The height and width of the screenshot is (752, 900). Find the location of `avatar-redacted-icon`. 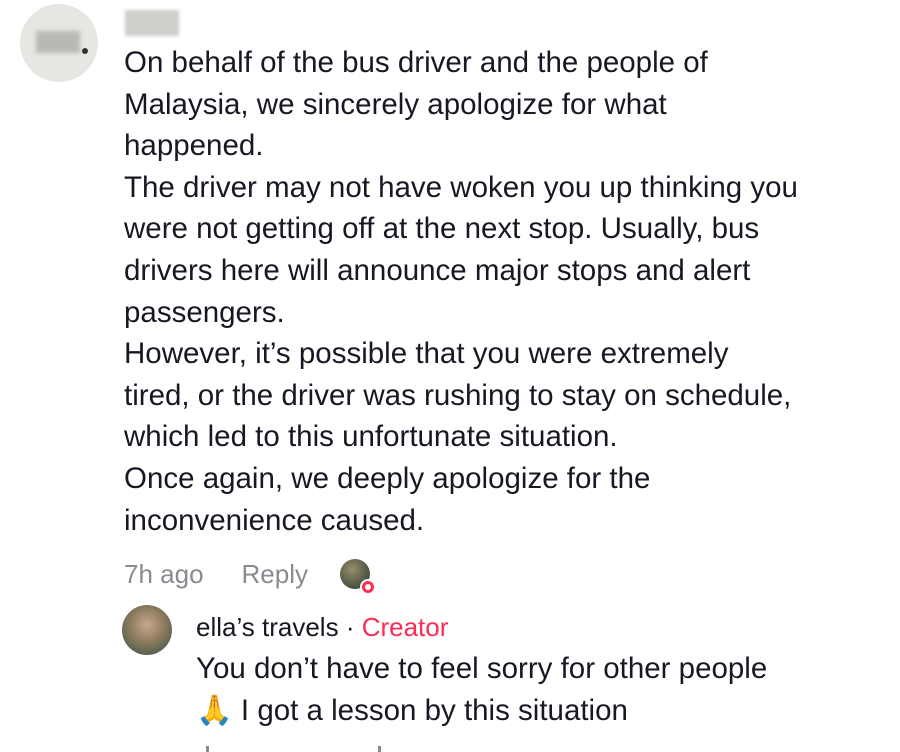

avatar-redacted-icon is located at coordinates (58, 42).